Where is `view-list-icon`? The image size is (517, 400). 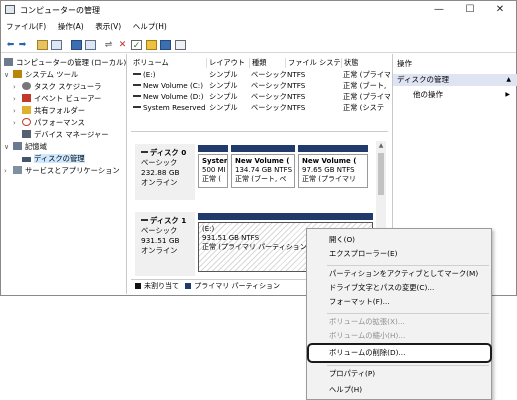
view-list-icon is located at coordinates (180, 45).